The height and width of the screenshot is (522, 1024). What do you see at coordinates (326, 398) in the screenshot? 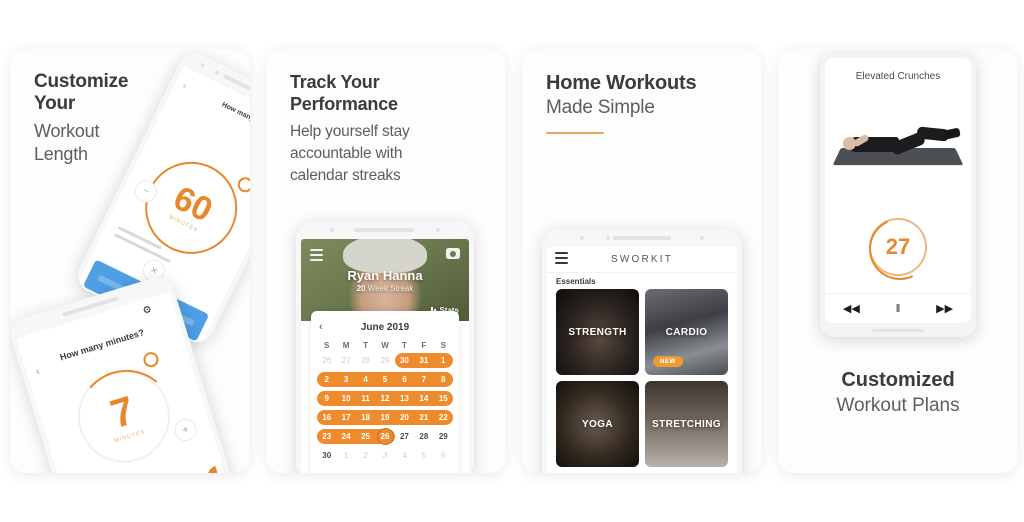
I see `calendar-day-cell: 9` at bounding box center [326, 398].